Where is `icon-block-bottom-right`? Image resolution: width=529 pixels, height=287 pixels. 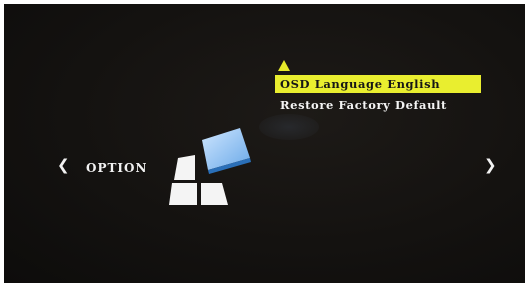
icon-block-bottom-right is located at coordinates (214, 194).